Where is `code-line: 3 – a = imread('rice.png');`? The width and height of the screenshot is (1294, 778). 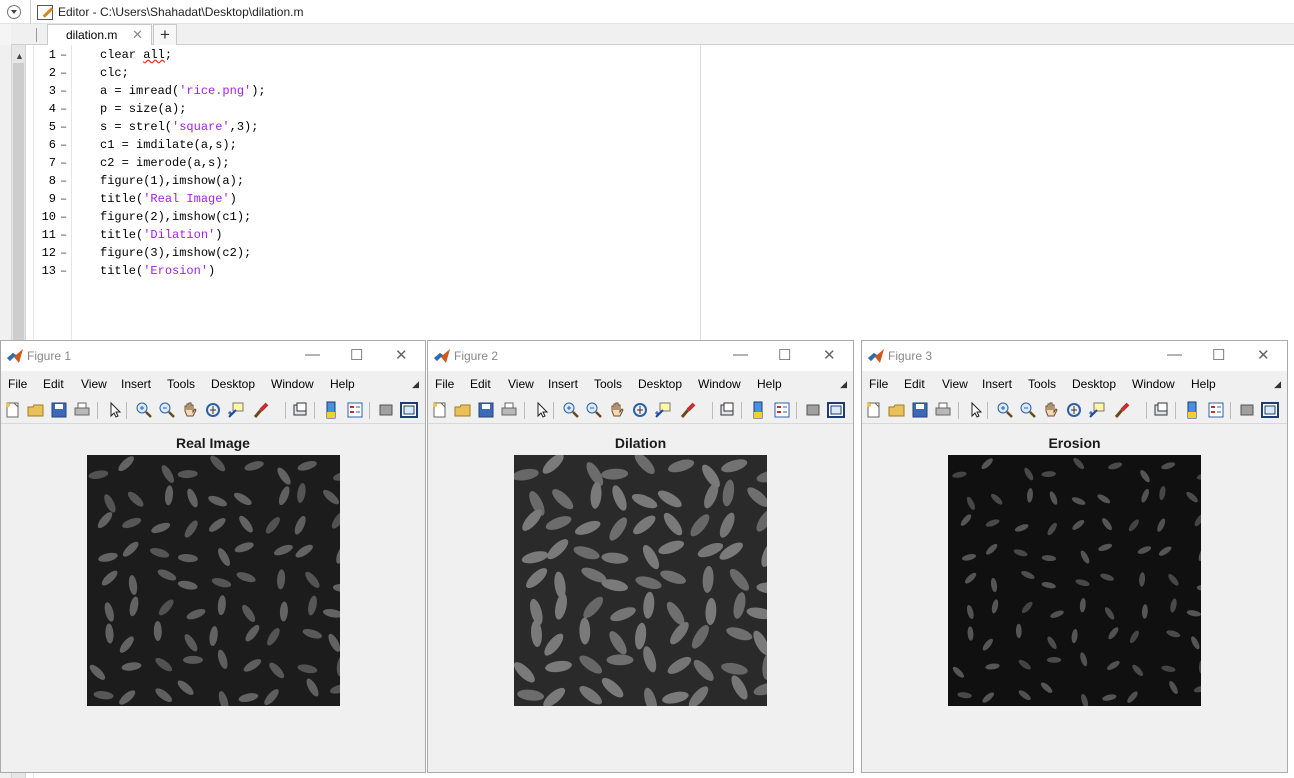 code-line: 3 – a = imread('rice.png'); is located at coordinates (364, 93).